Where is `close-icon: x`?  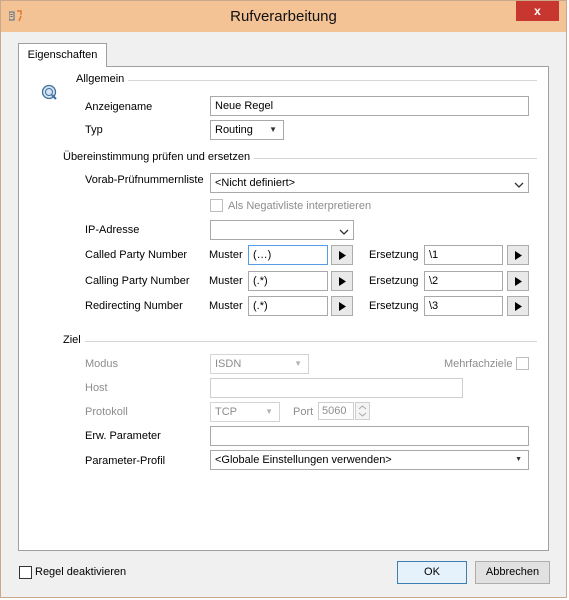
close-icon: x is located at coordinates (537, 11).